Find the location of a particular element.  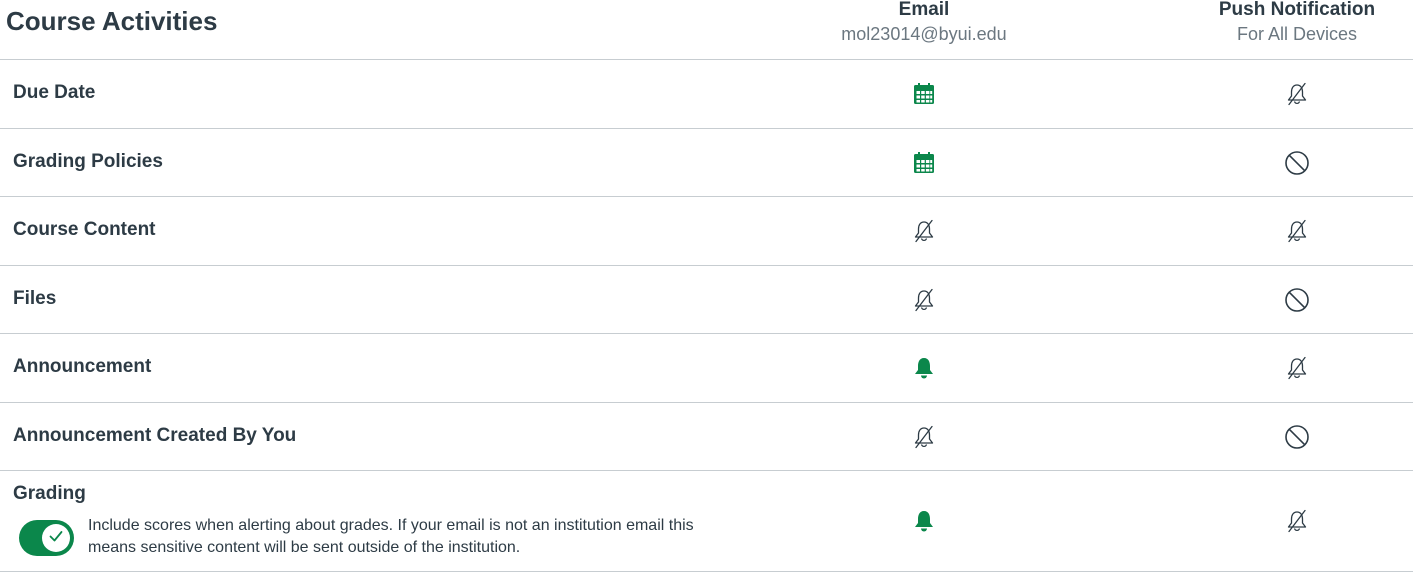

check-icon is located at coordinates (56, 538).